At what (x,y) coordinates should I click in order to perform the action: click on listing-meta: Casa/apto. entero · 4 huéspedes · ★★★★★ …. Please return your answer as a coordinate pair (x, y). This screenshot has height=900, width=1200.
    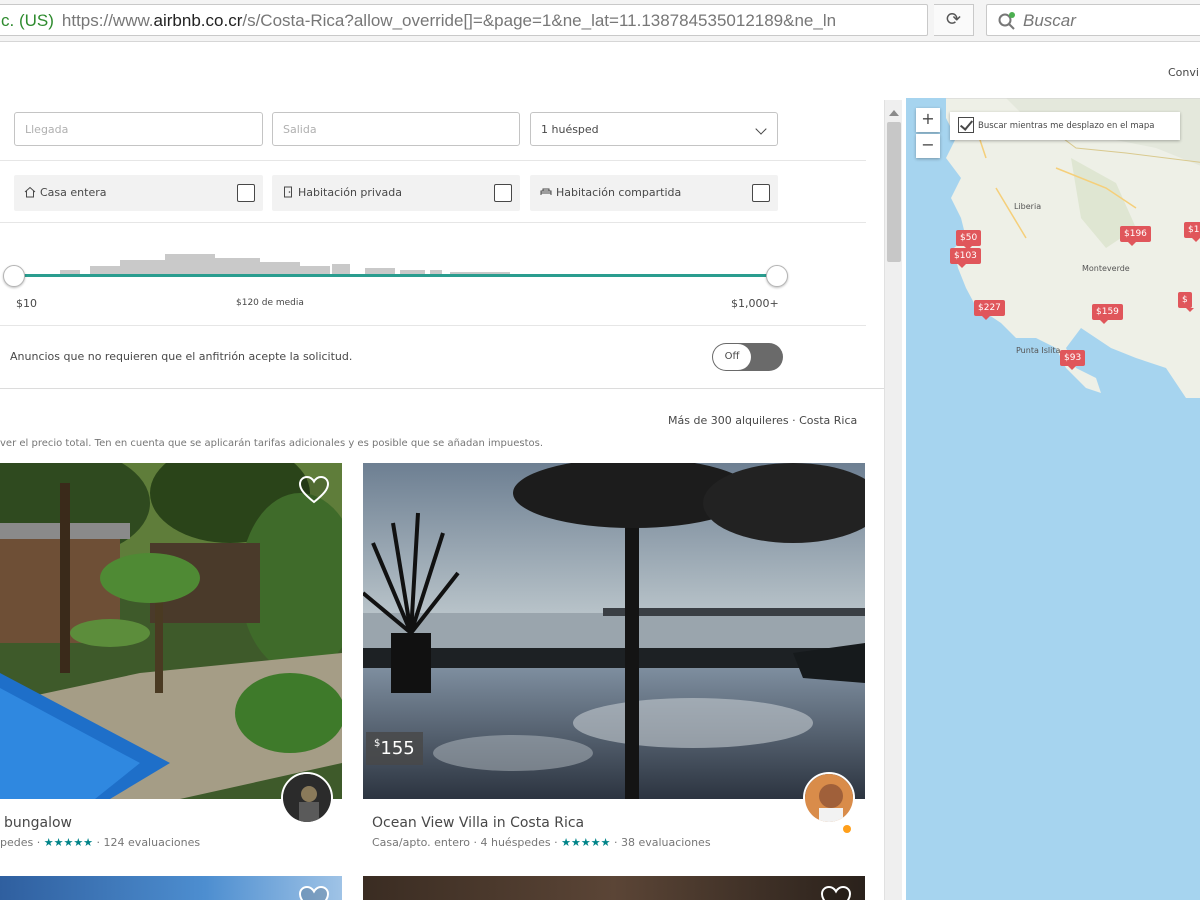
    Looking at the image, I should click on (541, 842).